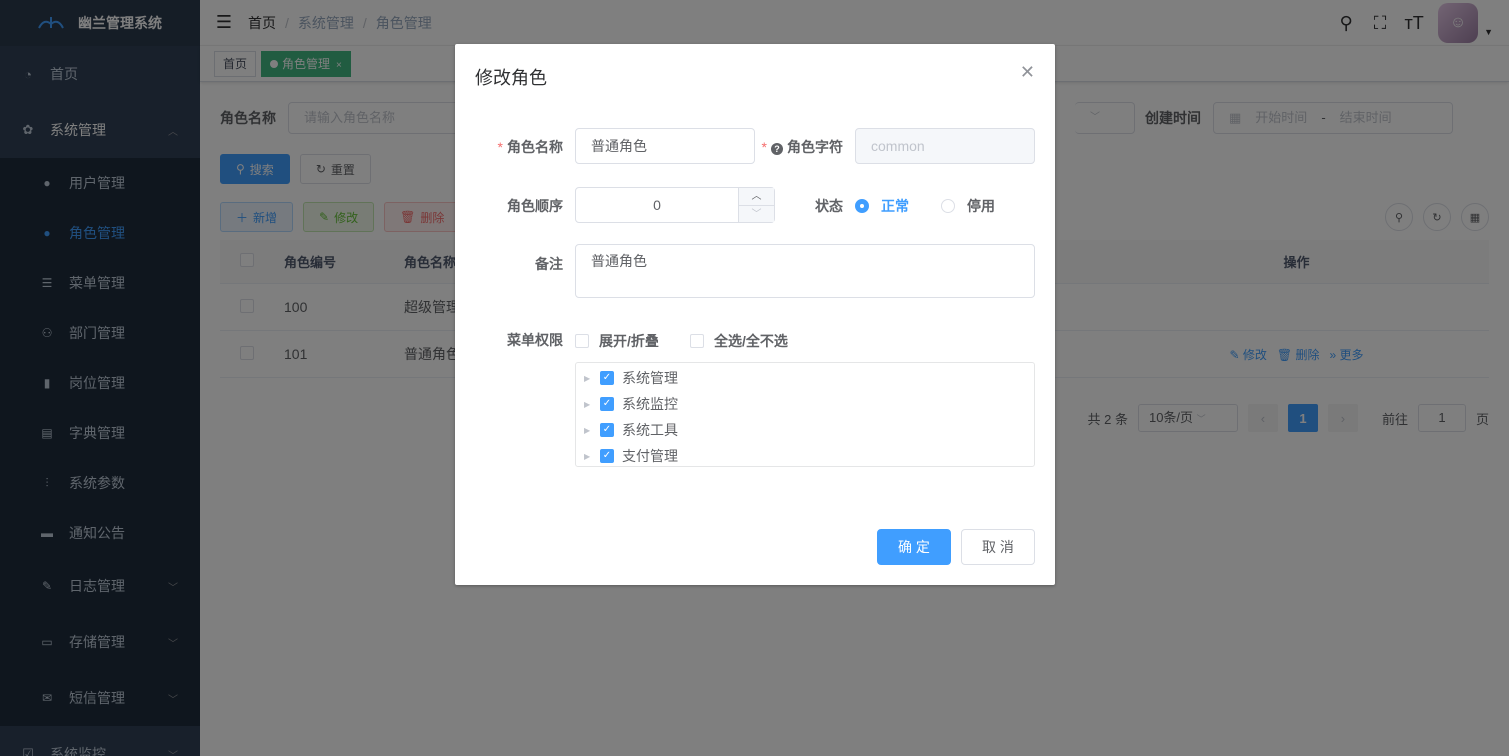 This screenshot has width=1509, height=756. What do you see at coordinates (535, 340) in the screenshot?
I see `menu-perm-label: 菜单权限` at bounding box center [535, 340].